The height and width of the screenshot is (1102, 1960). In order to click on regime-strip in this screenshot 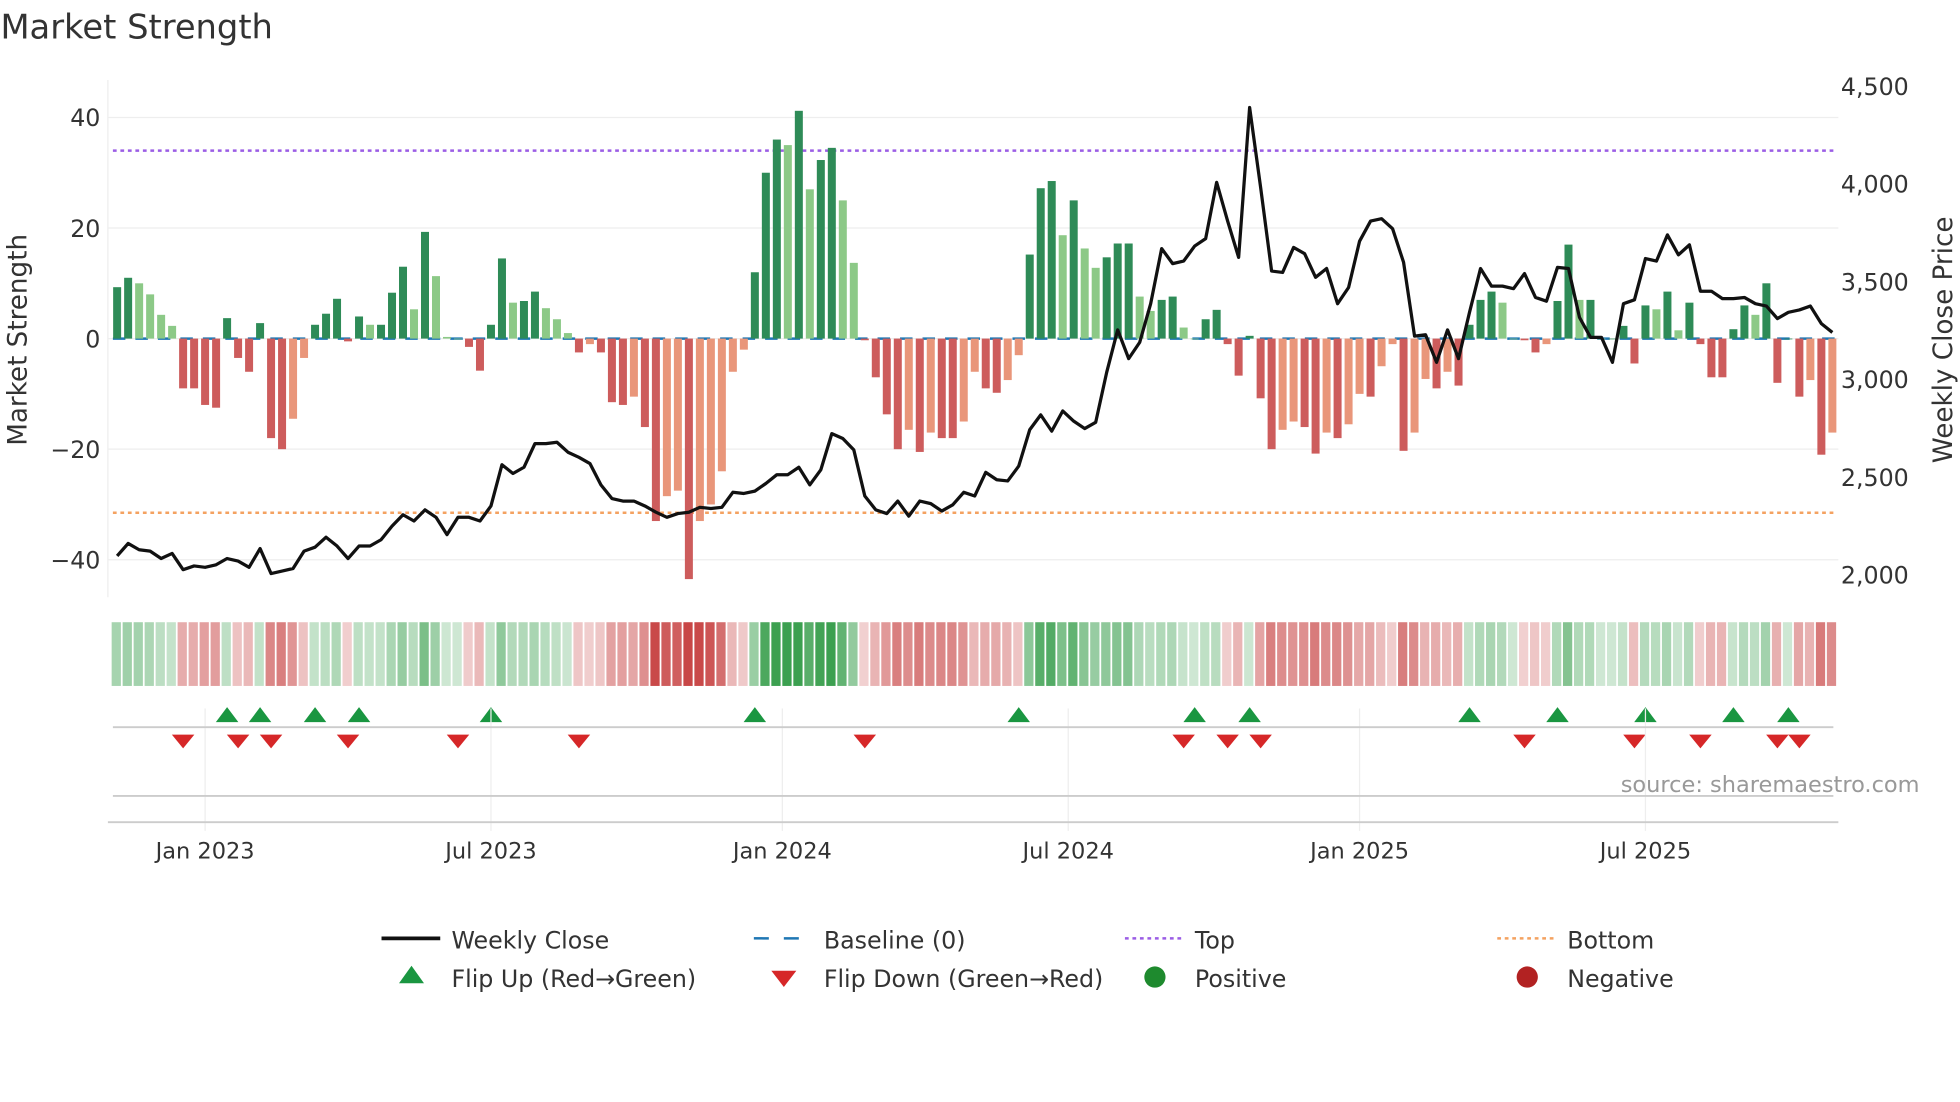, I will do `click(974, 654)`.